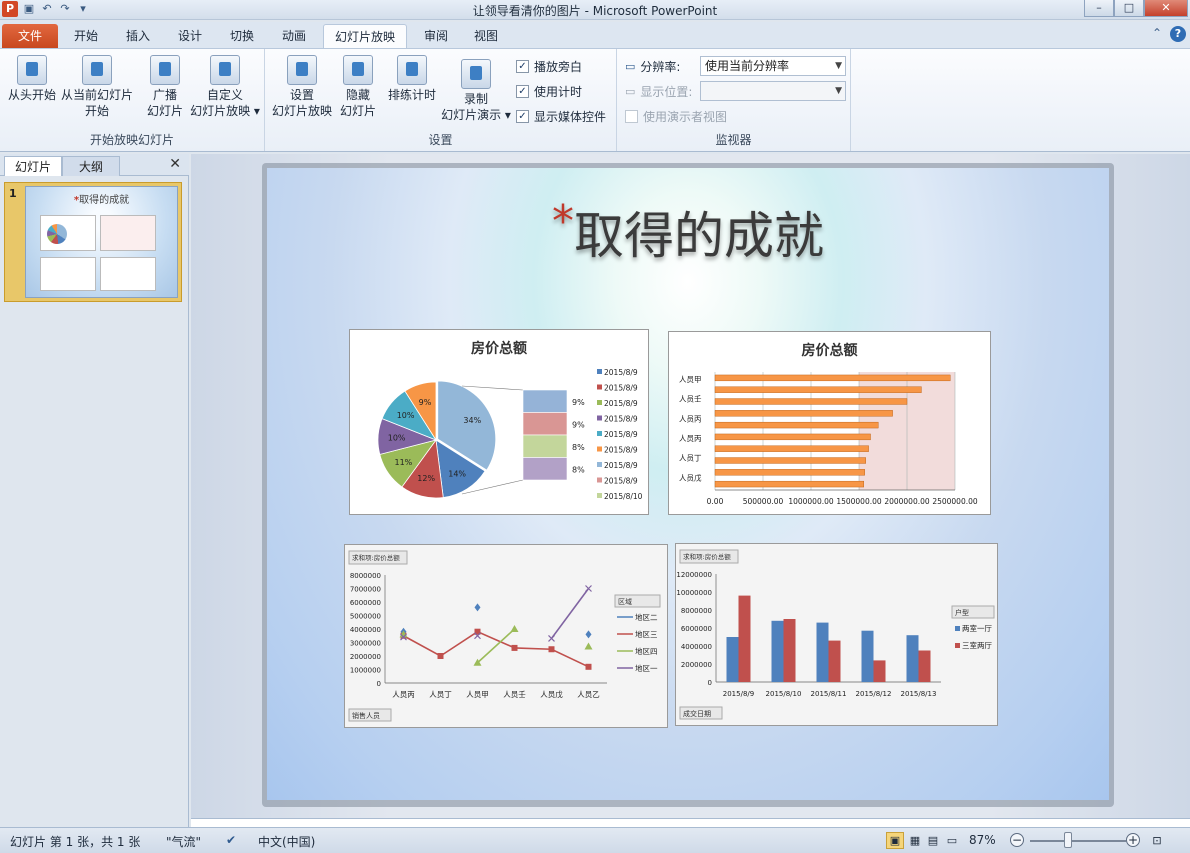 This screenshot has height=853, width=1190. Describe the element at coordinates (1068, 840) in the screenshot. I see `zoom-slider-handle` at that location.